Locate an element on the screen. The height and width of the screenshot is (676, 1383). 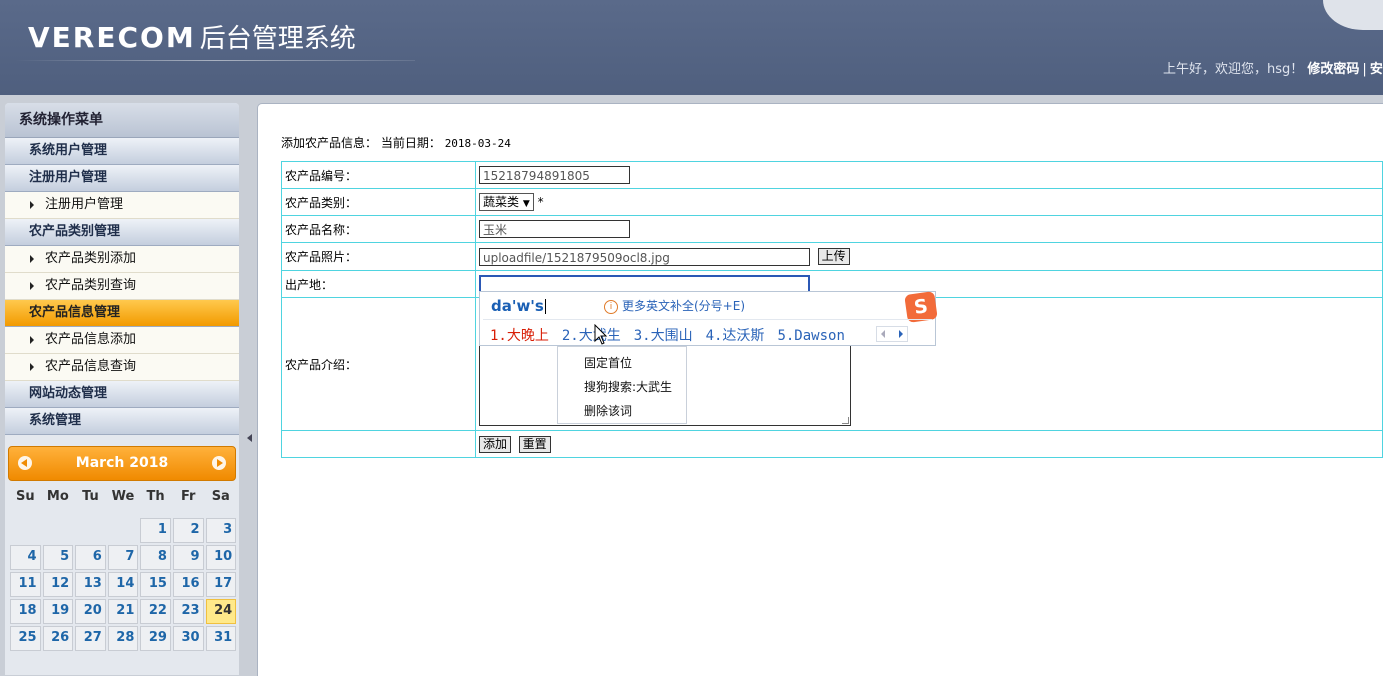
calendar-day: 5 is located at coordinates (58, 557).